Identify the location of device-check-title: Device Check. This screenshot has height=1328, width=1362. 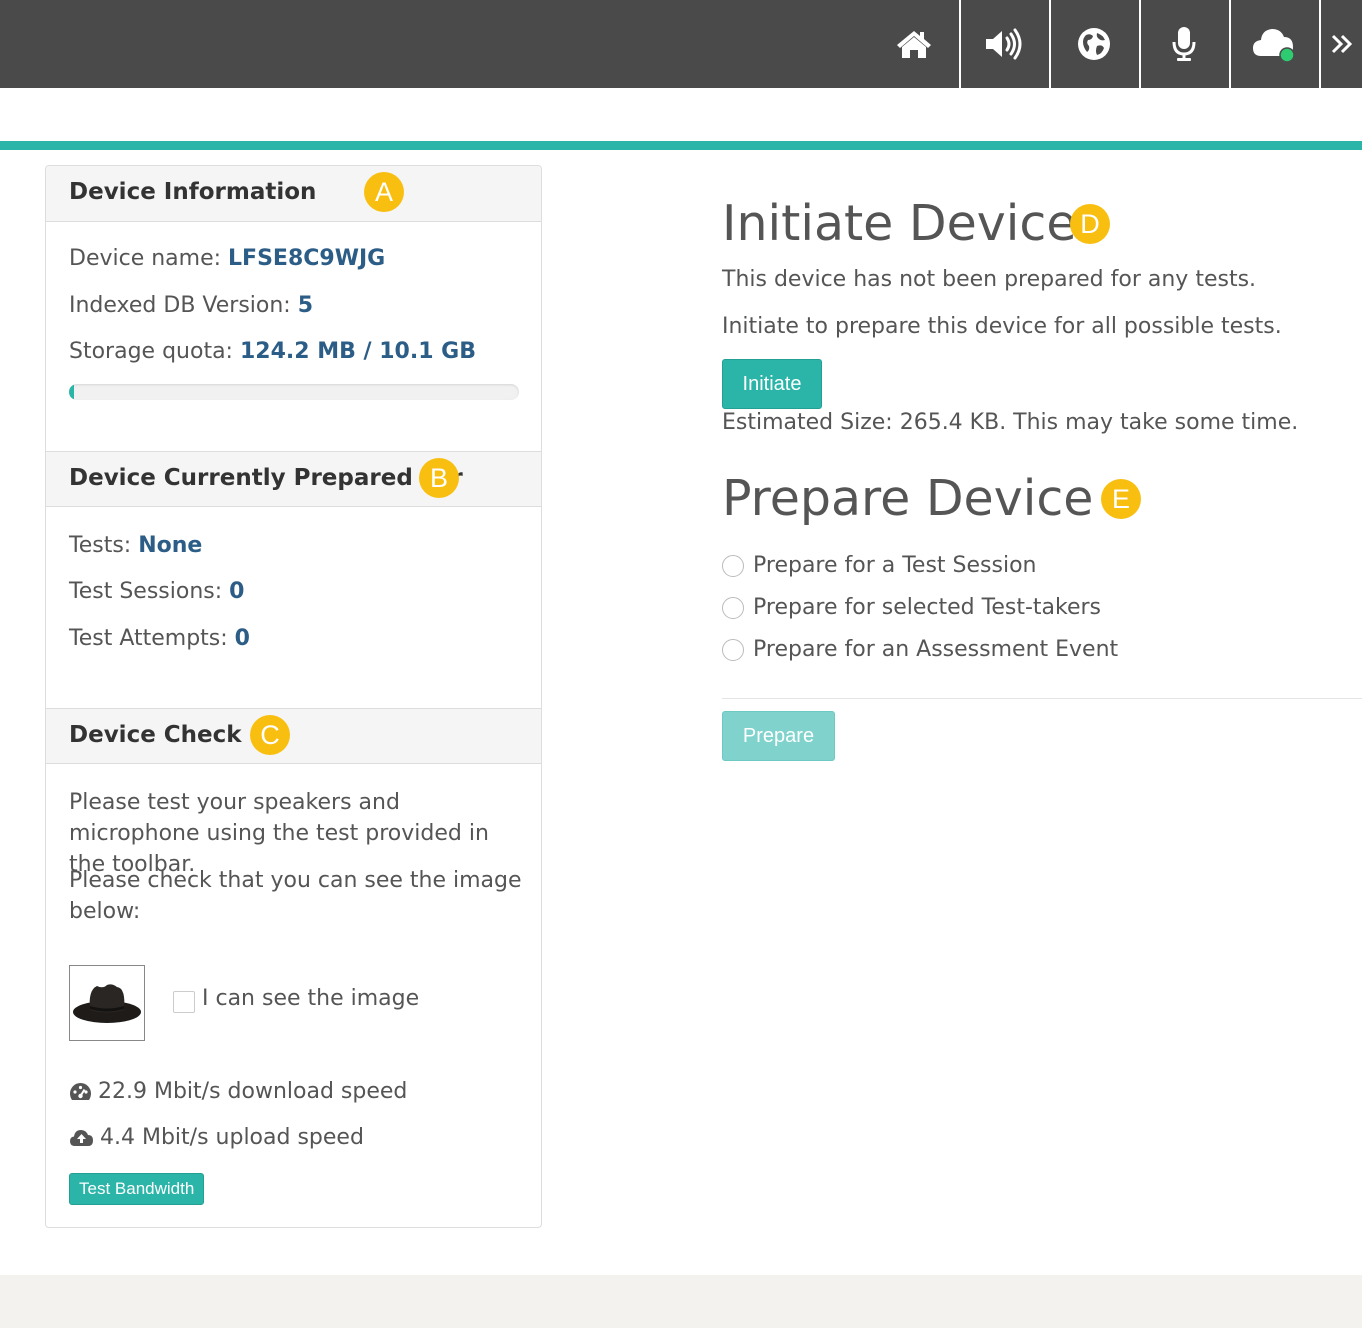
(155, 735).